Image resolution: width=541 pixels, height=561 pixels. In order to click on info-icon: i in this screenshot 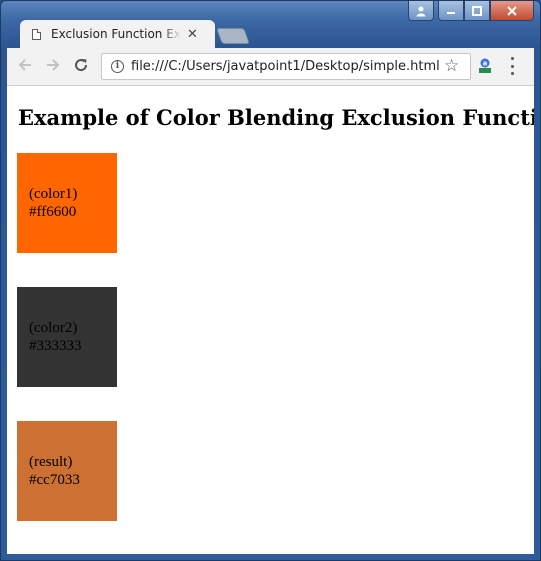, I will do `click(117, 66)`.